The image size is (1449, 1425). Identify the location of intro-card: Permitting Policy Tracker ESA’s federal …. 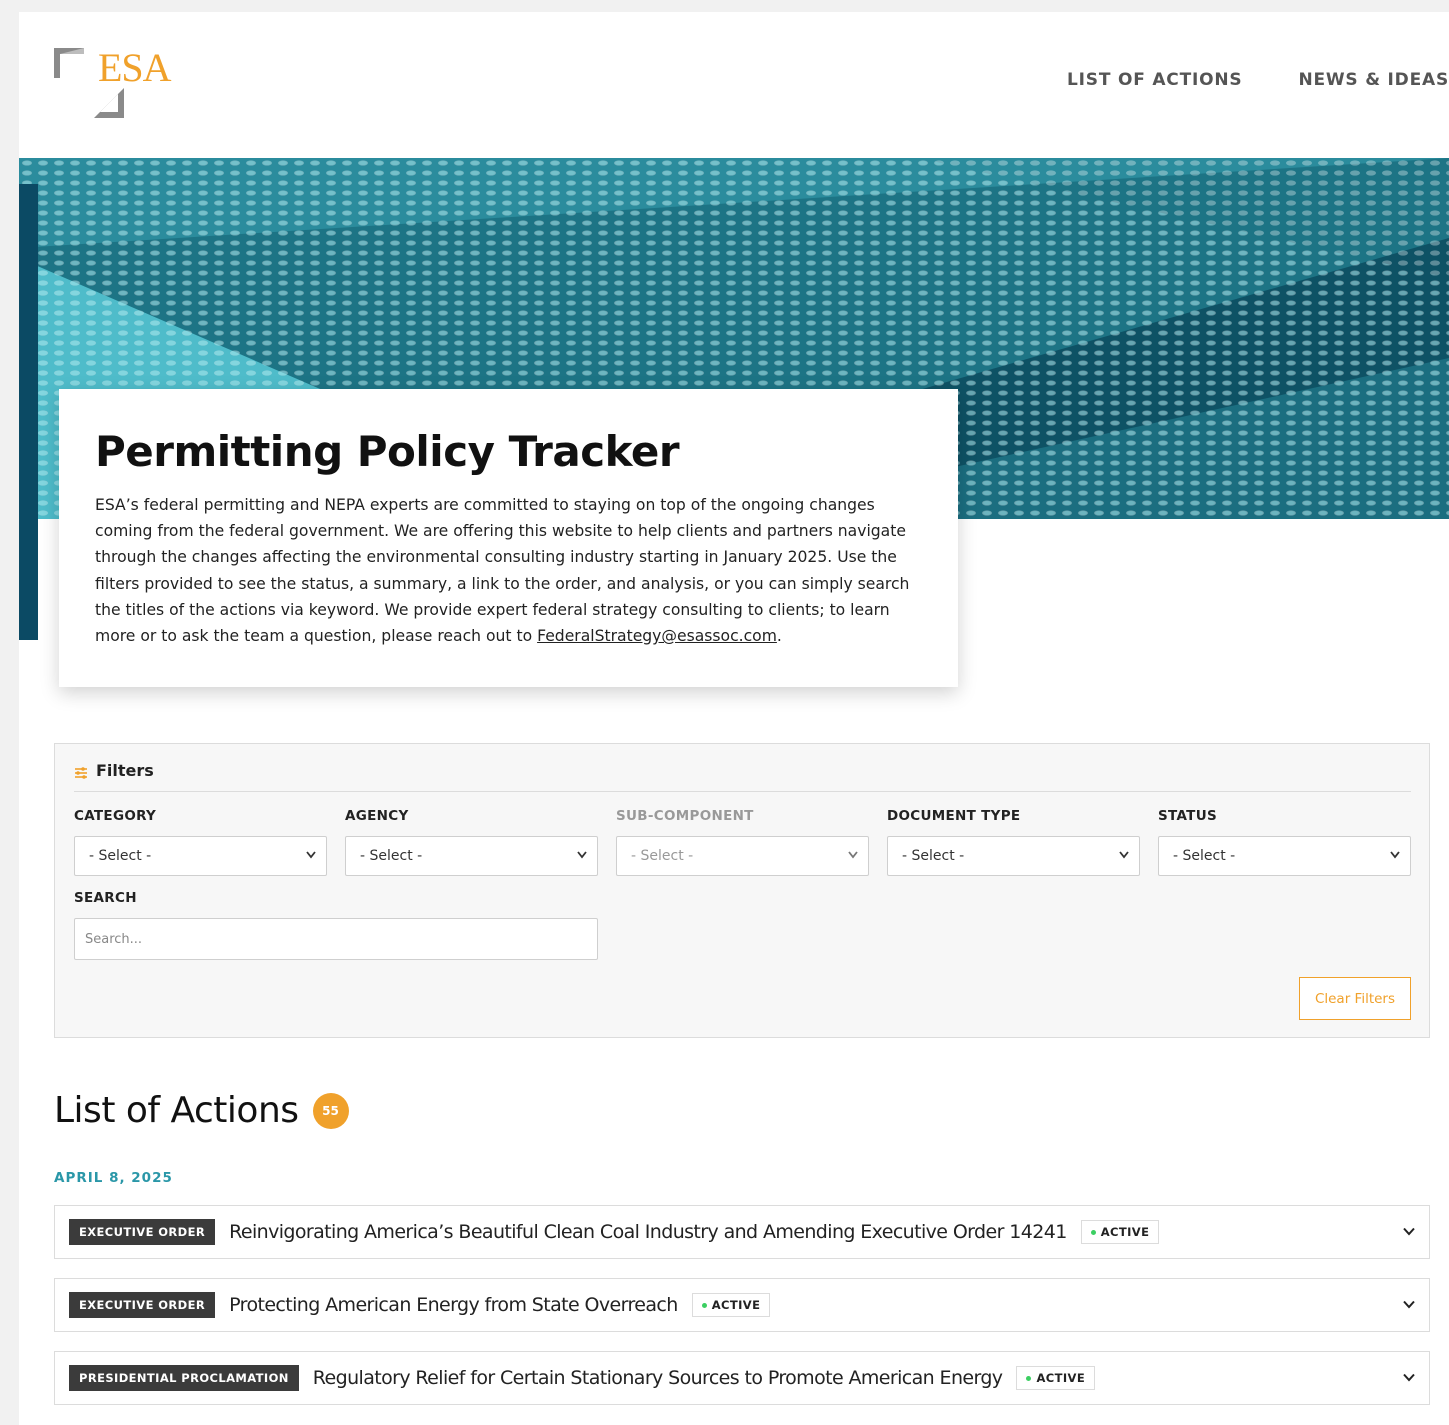
(508, 538).